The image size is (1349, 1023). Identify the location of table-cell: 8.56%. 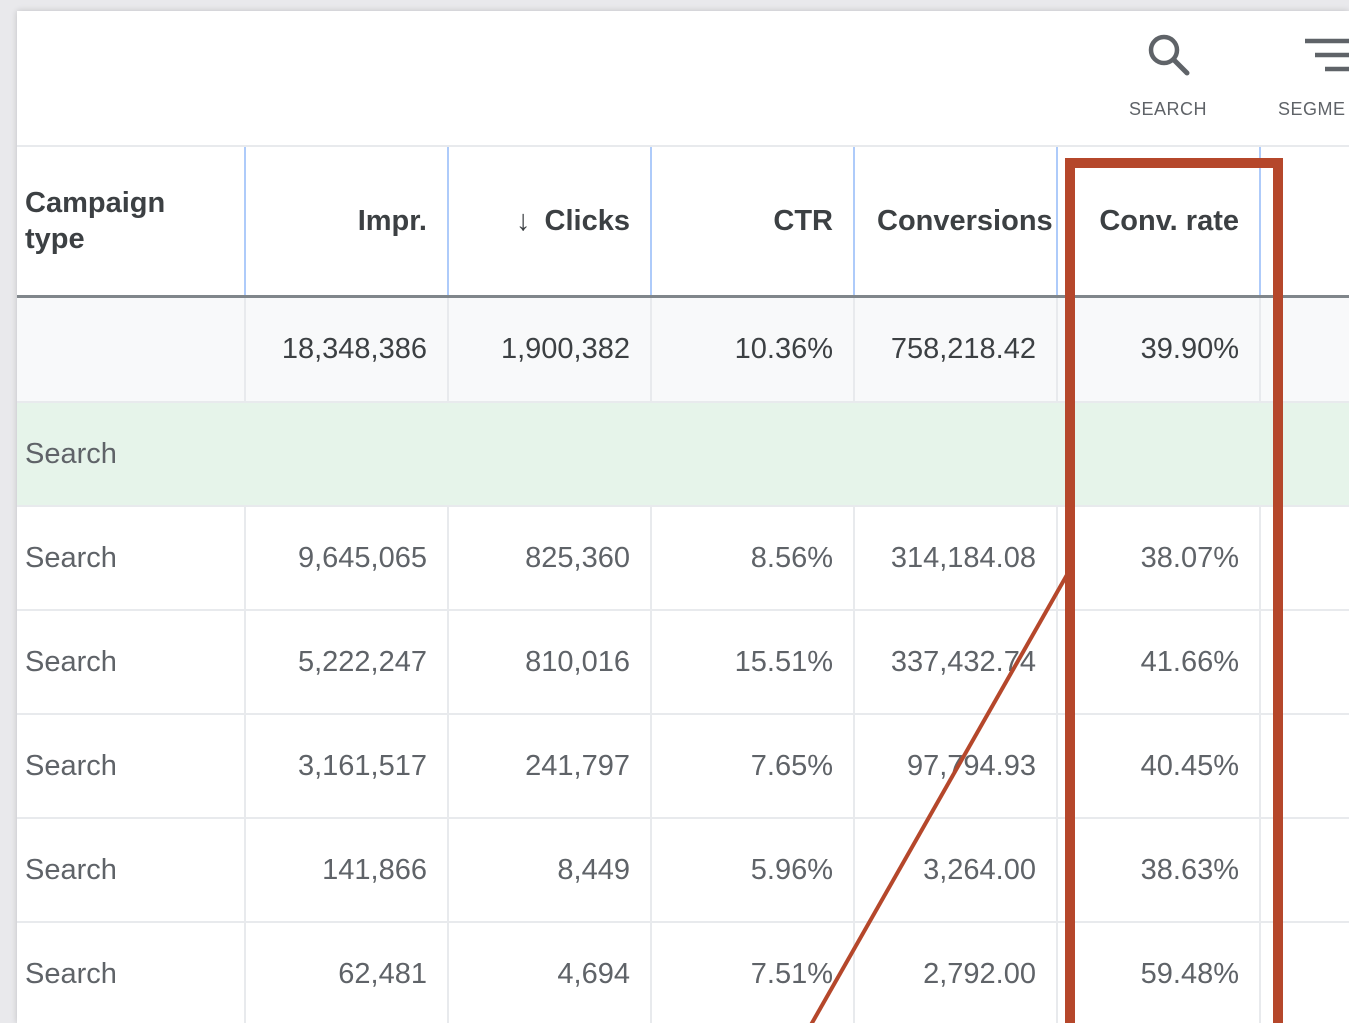
(752, 558).